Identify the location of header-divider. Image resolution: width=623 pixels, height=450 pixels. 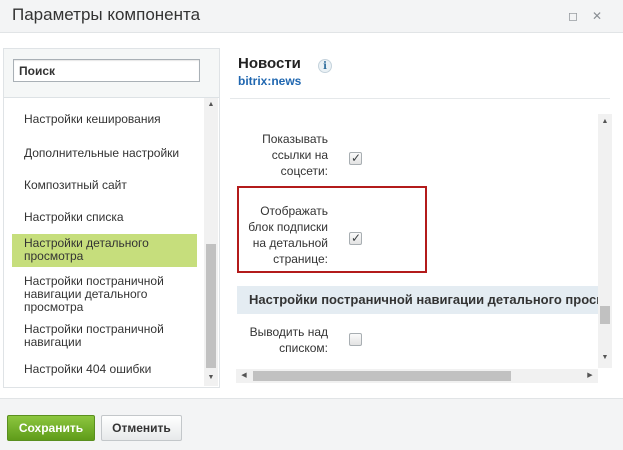
(420, 98).